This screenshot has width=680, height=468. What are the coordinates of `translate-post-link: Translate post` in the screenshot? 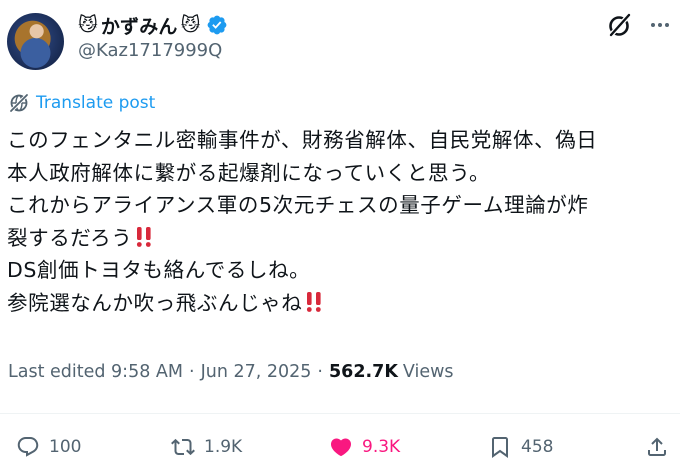 It's located at (81, 103).